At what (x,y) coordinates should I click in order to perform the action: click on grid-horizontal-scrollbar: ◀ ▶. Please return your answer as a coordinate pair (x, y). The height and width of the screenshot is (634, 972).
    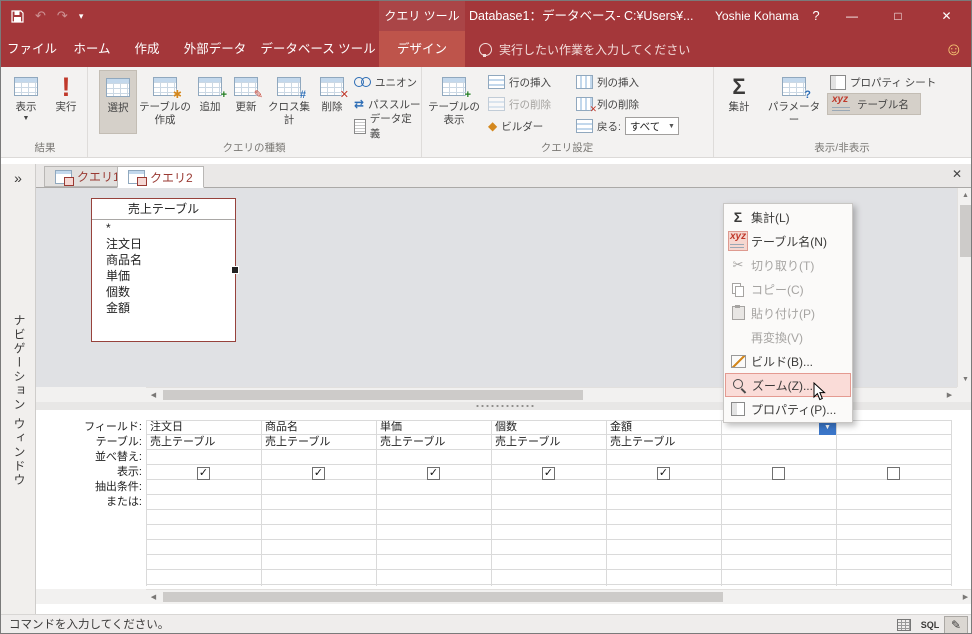
    Looking at the image, I should click on (558, 596).